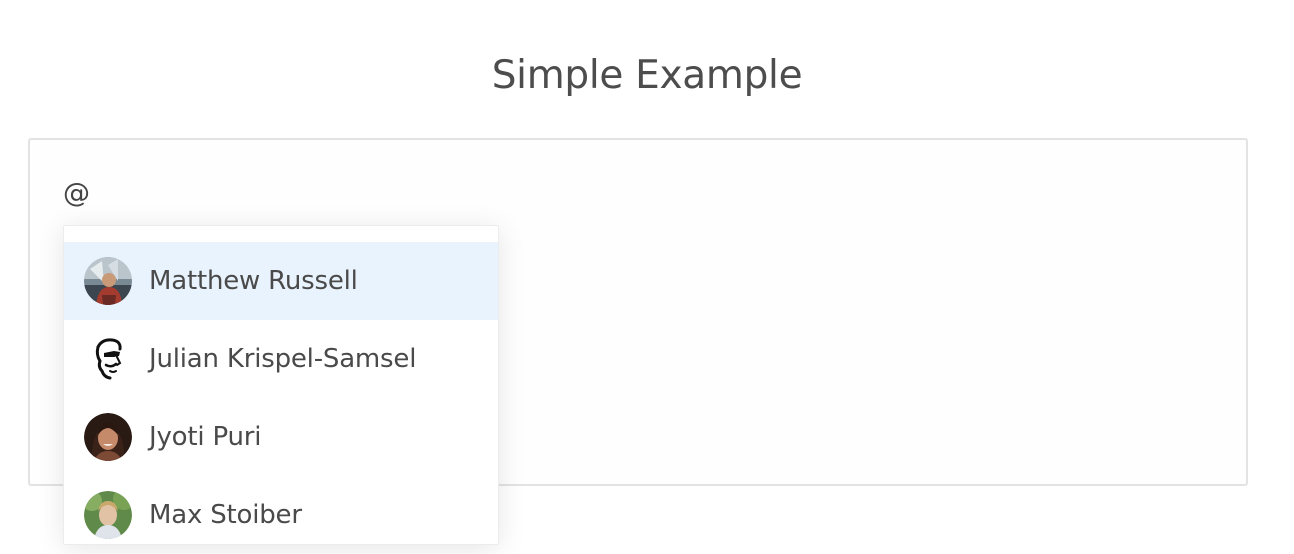 This screenshot has height=554, width=1294. Describe the element at coordinates (647, 75) in the screenshot. I see `page-title: Simple Example` at that location.